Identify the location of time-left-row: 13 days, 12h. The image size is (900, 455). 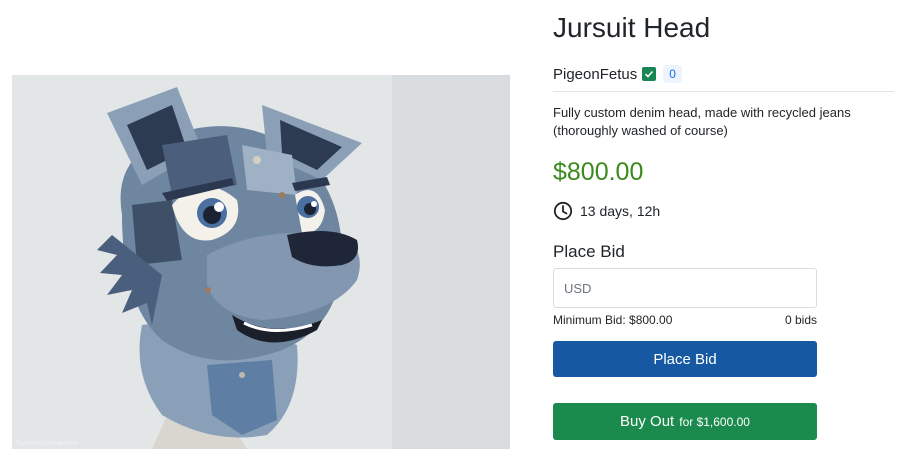
(606, 211).